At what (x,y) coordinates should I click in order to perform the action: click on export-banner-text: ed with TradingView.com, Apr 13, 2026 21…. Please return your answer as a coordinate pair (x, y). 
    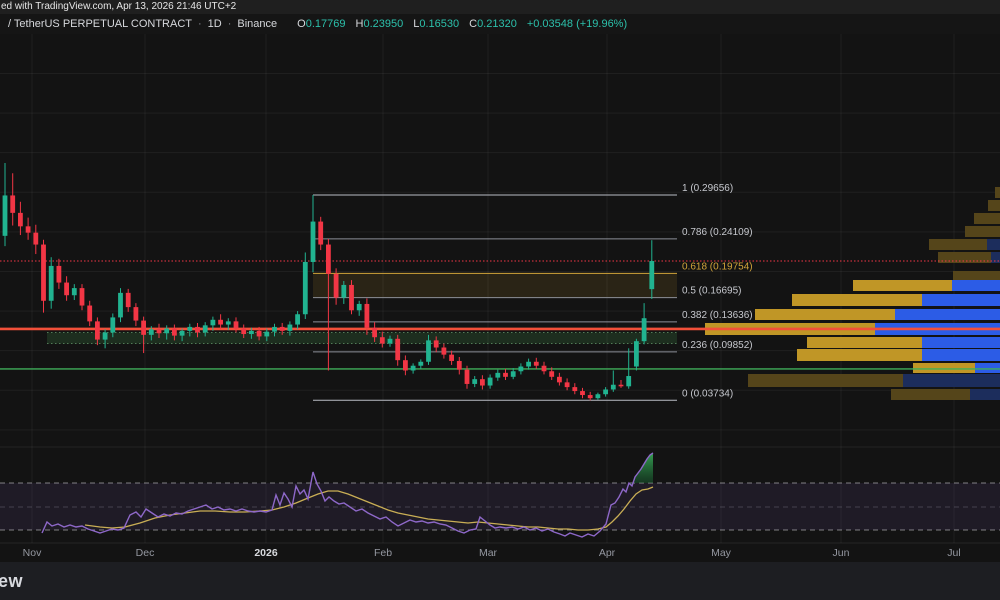
    Looking at the image, I should click on (119, 6).